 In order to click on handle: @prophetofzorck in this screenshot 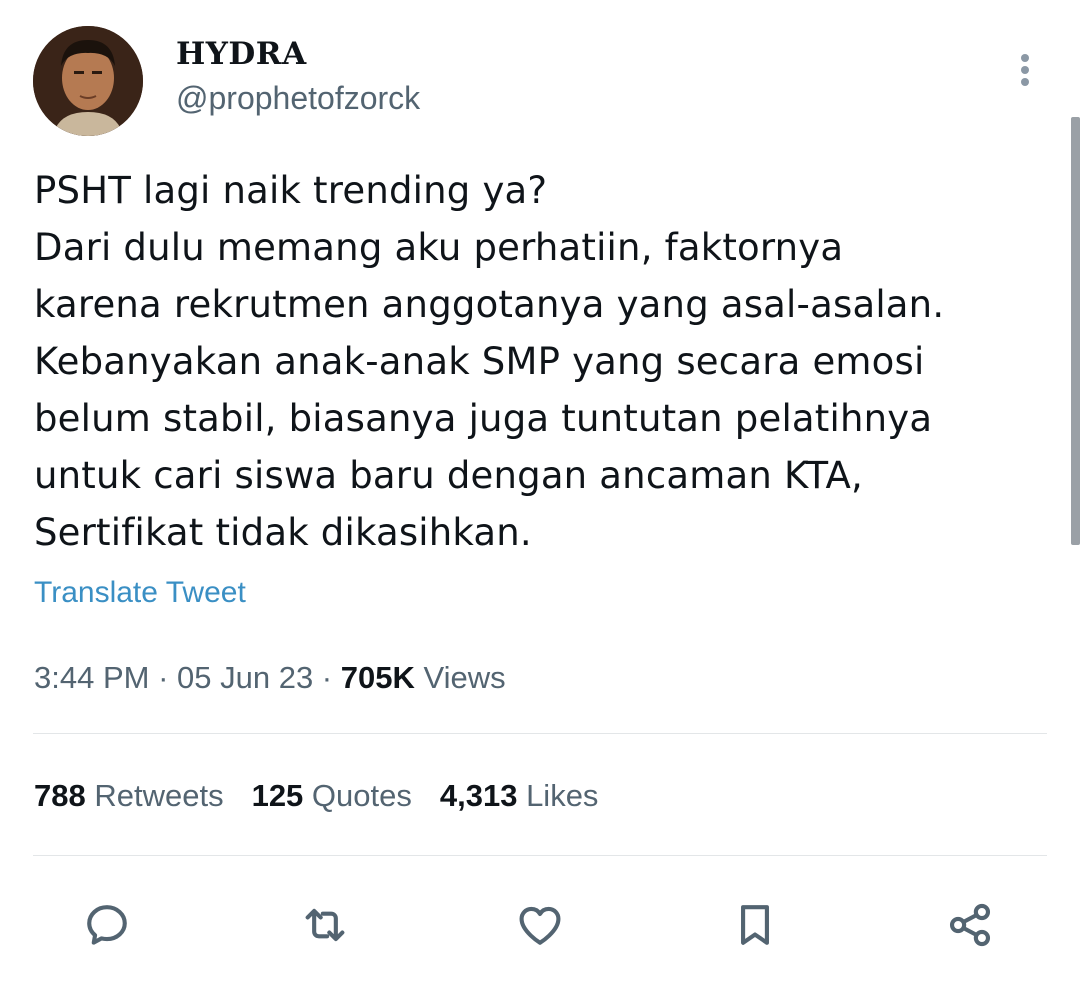, I will do `click(298, 98)`.